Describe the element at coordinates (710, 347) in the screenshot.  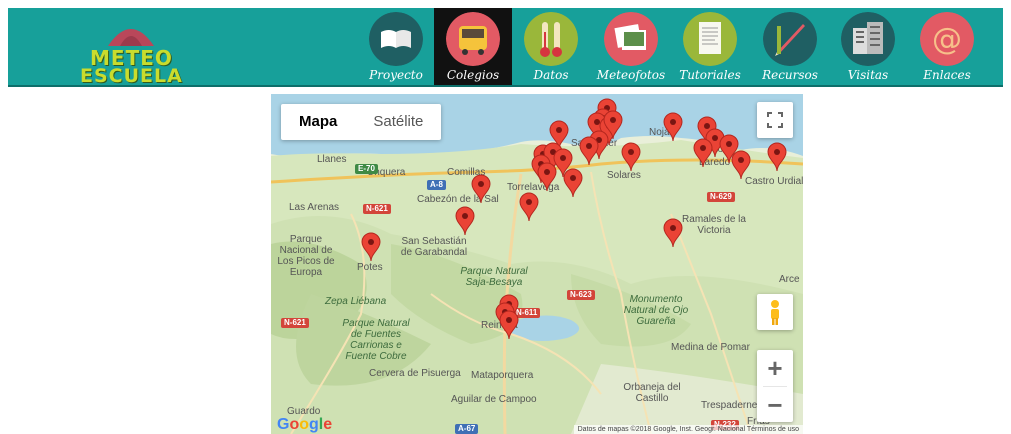
I see `map-place-label: Medina de Pomar` at that location.